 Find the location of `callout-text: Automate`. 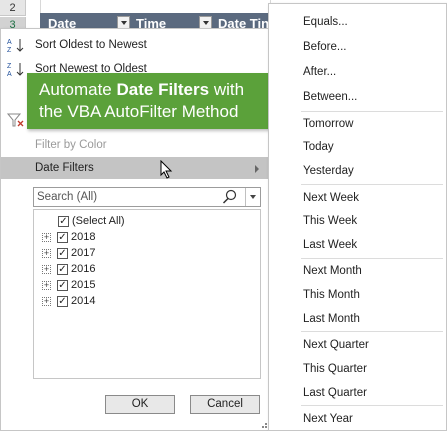

callout-text: Automate is located at coordinates (78, 89).